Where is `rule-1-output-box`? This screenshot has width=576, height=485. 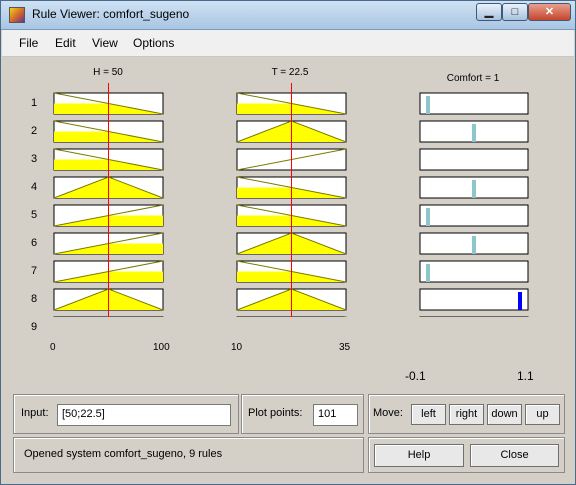 rule-1-output-box is located at coordinates (474, 103).